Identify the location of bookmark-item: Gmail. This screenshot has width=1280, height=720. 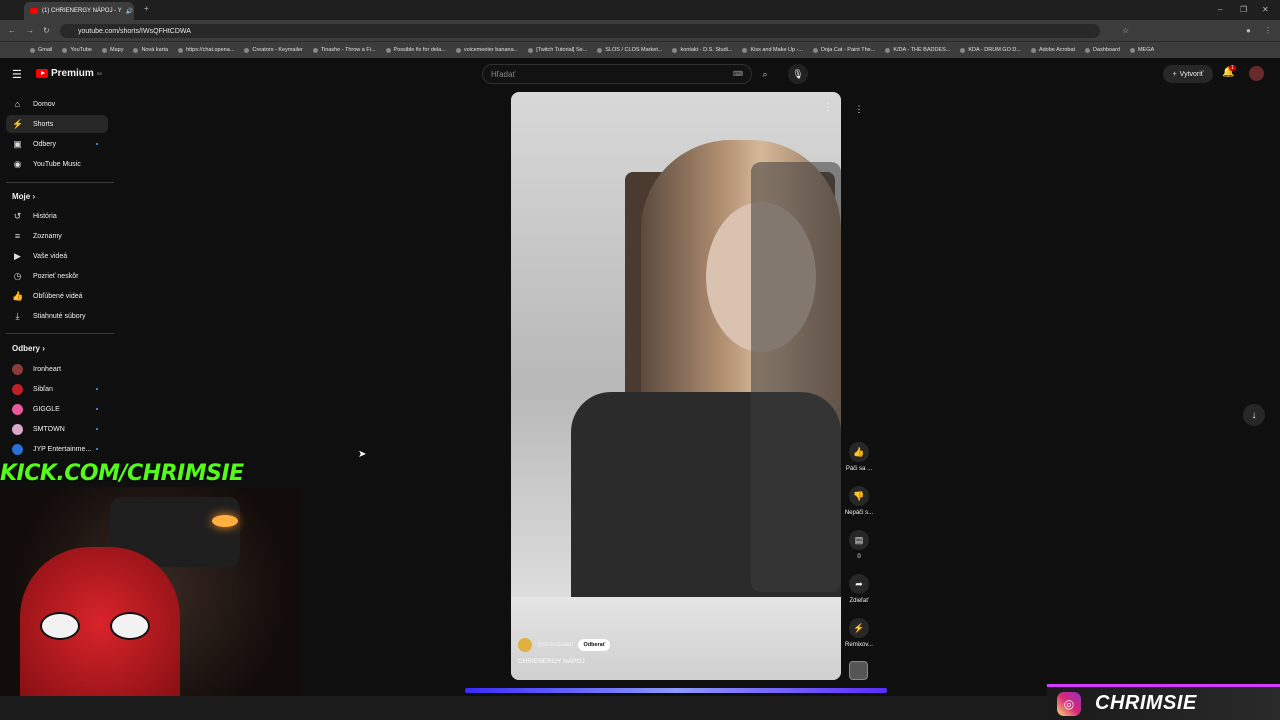
(41, 50).